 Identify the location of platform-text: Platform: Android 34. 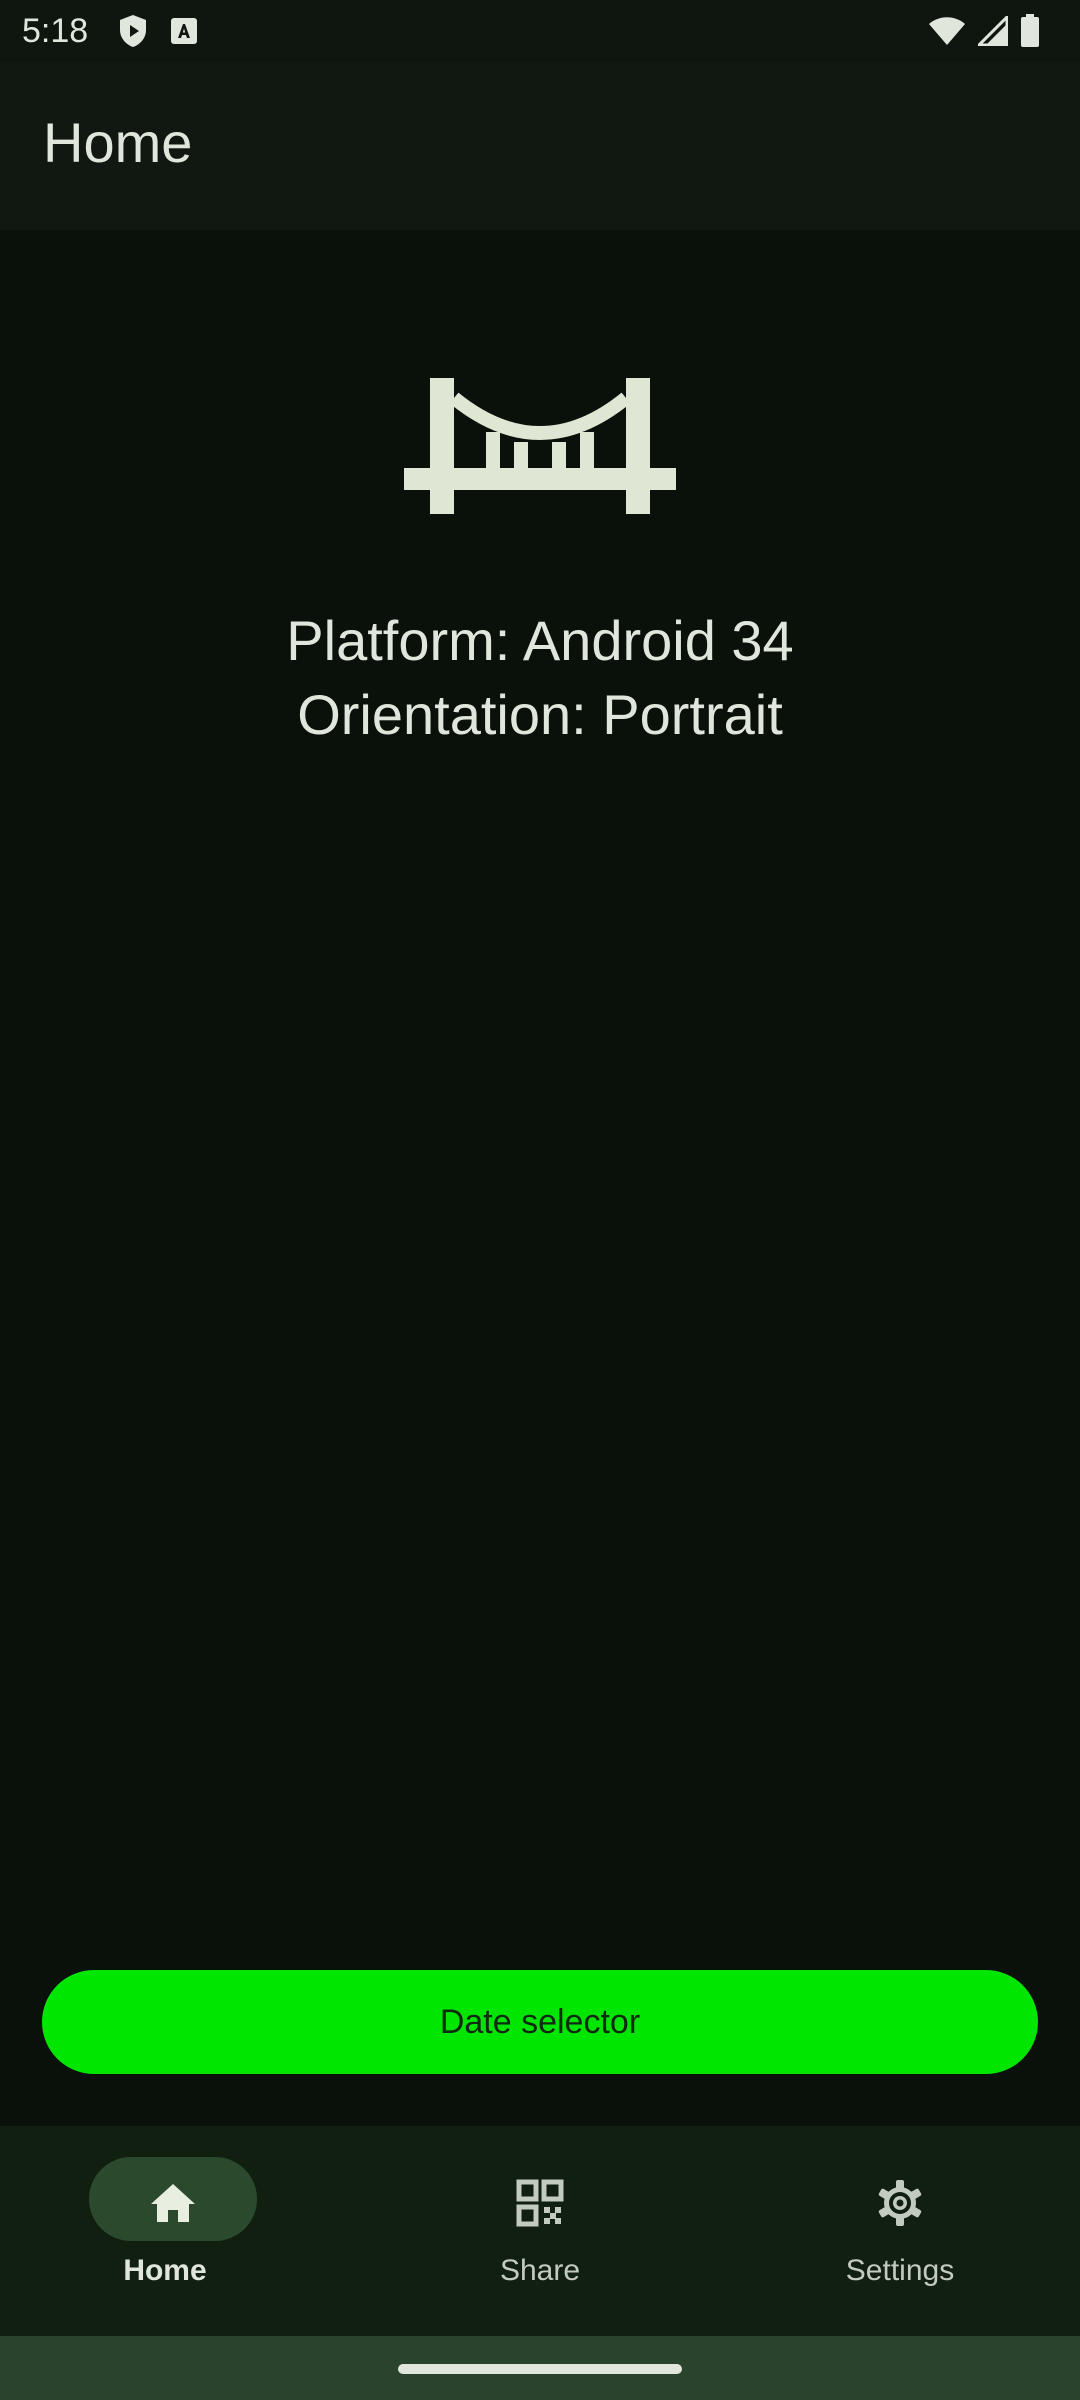
(540, 640).